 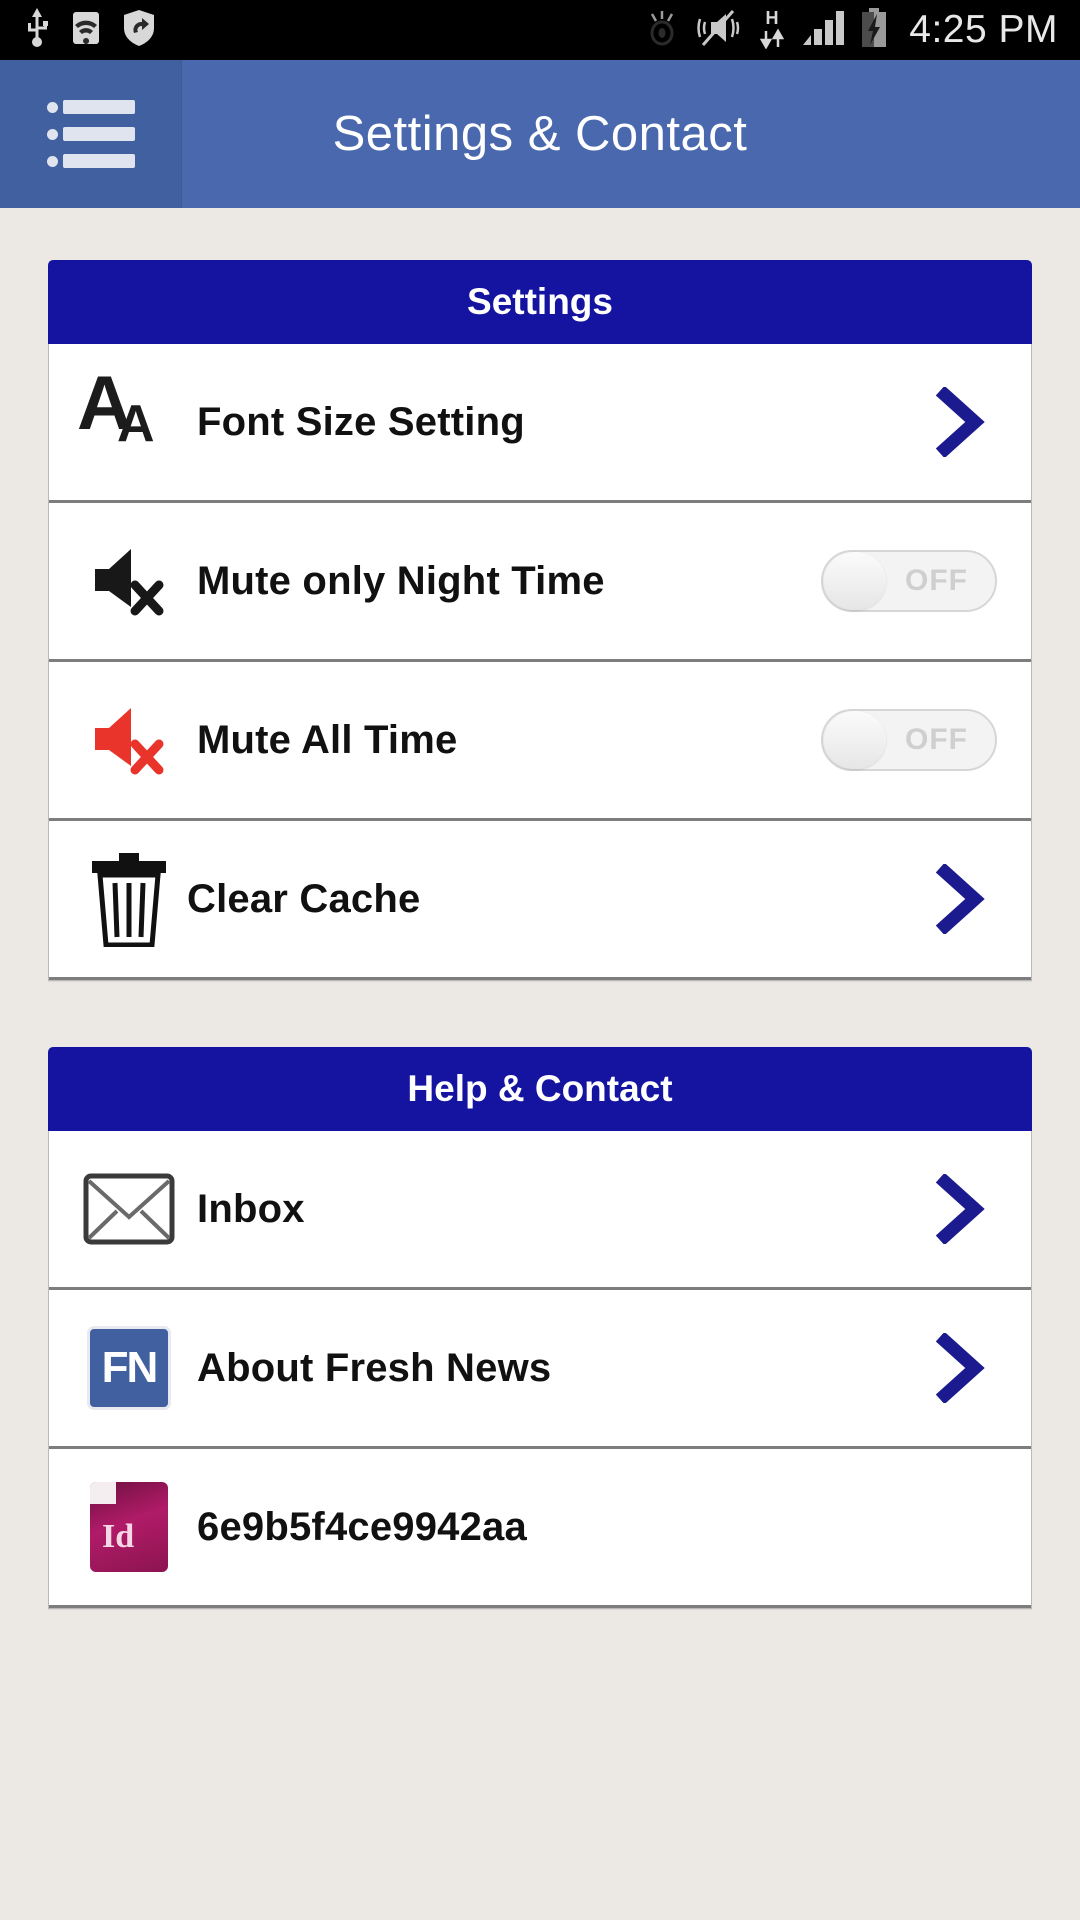 What do you see at coordinates (983, 29) in the screenshot?
I see `status-bar-clock: 4:25 PM` at bounding box center [983, 29].